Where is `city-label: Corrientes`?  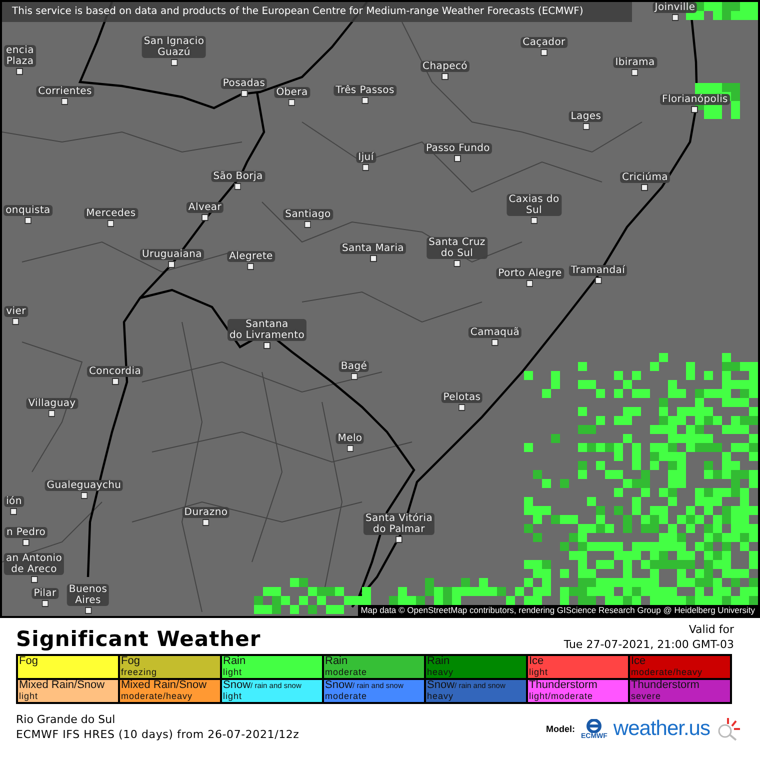 city-label: Corrientes is located at coordinates (65, 91).